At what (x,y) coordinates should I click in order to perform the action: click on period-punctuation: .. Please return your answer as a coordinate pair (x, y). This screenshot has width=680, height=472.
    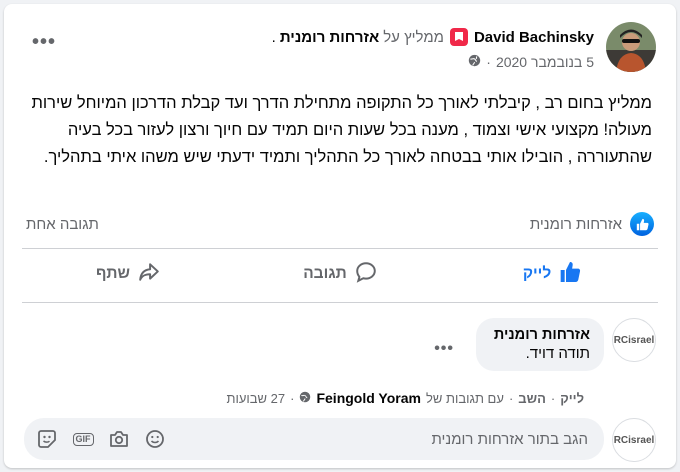
    Looking at the image, I should click on (273, 37).